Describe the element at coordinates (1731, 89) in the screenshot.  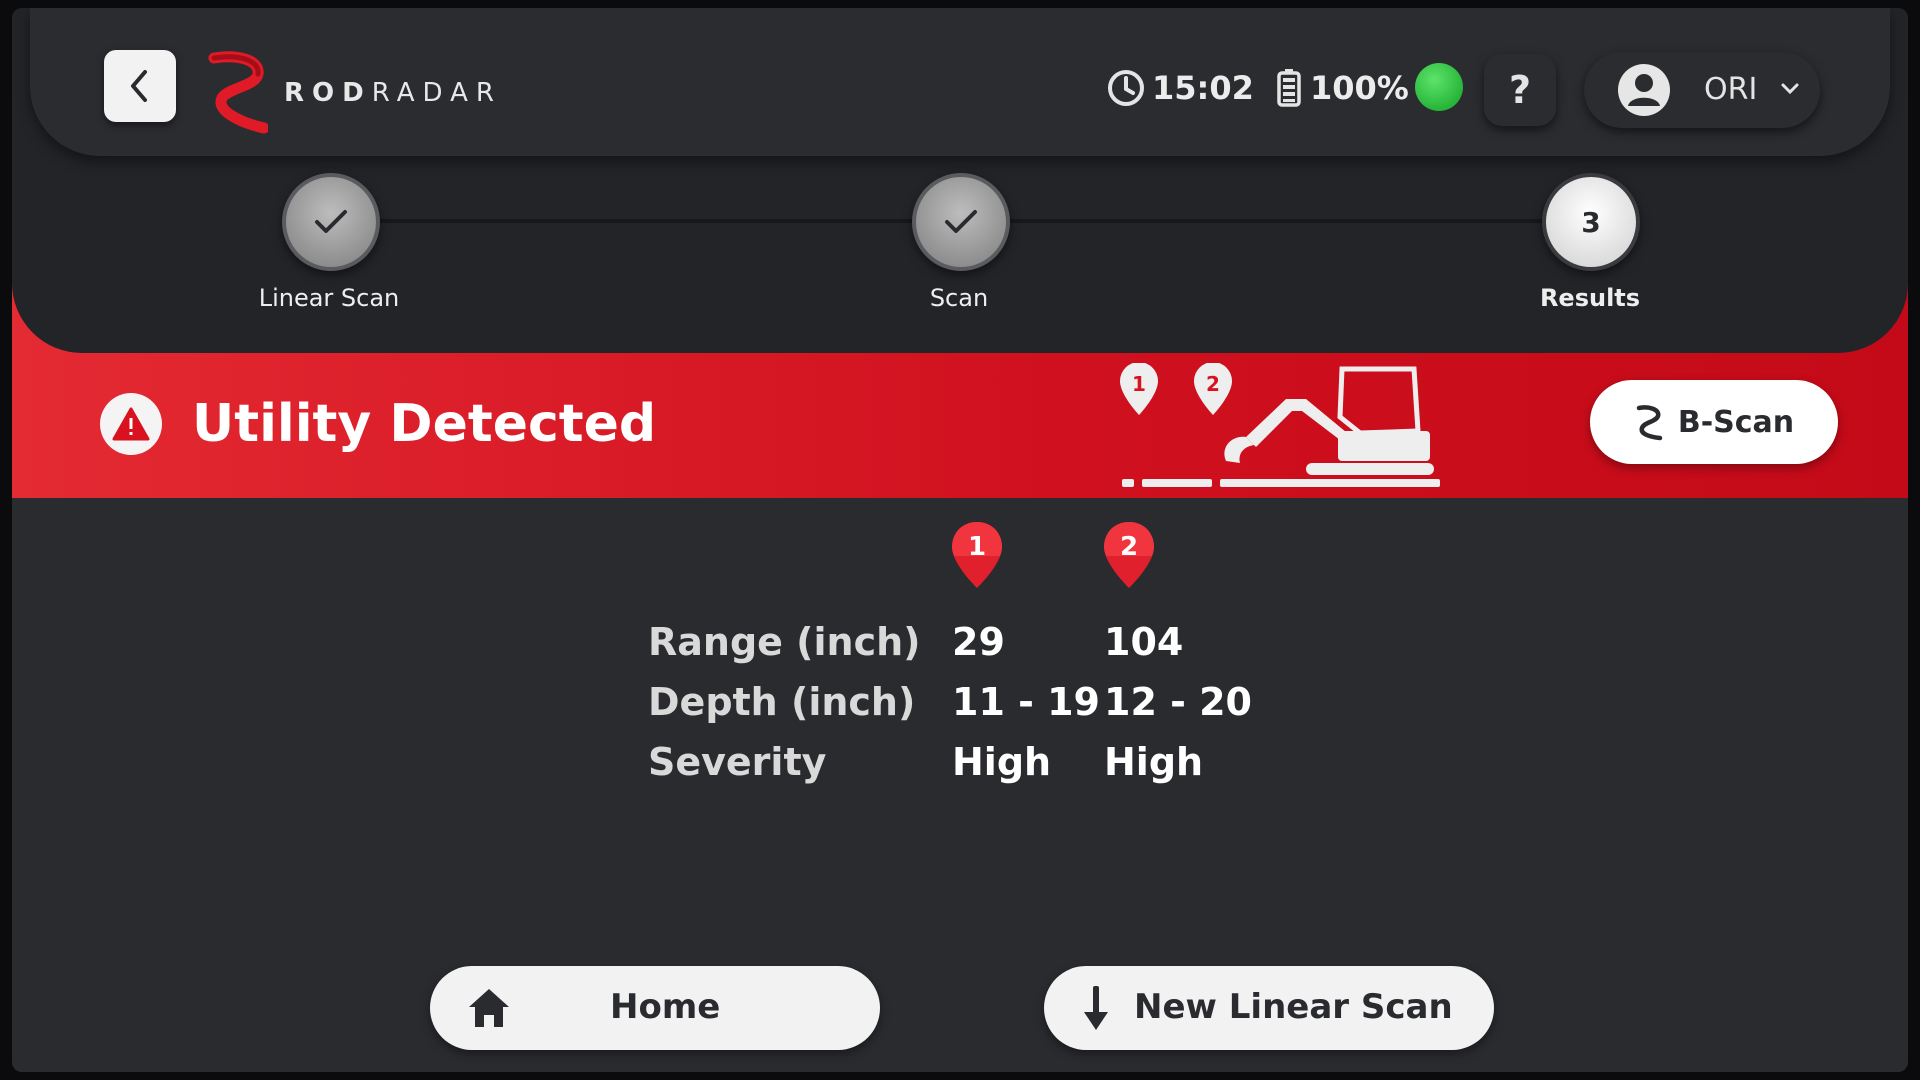
I see `user-name: ORI` at that location.